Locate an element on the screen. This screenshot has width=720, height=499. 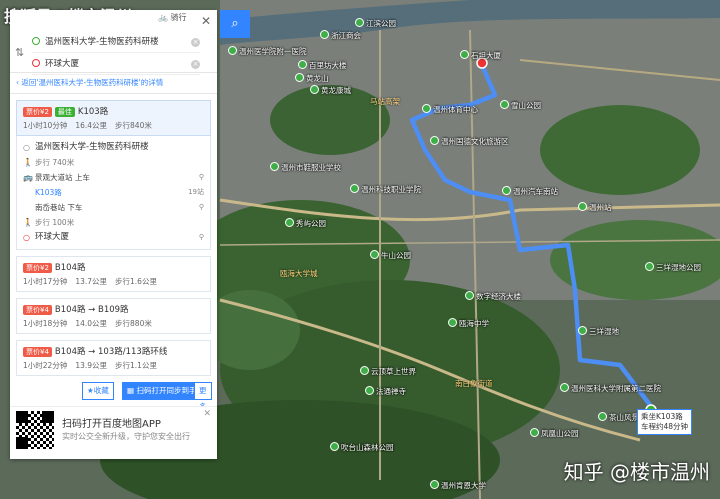
map-label: 马站高架 is located at coordinates (385, 101).